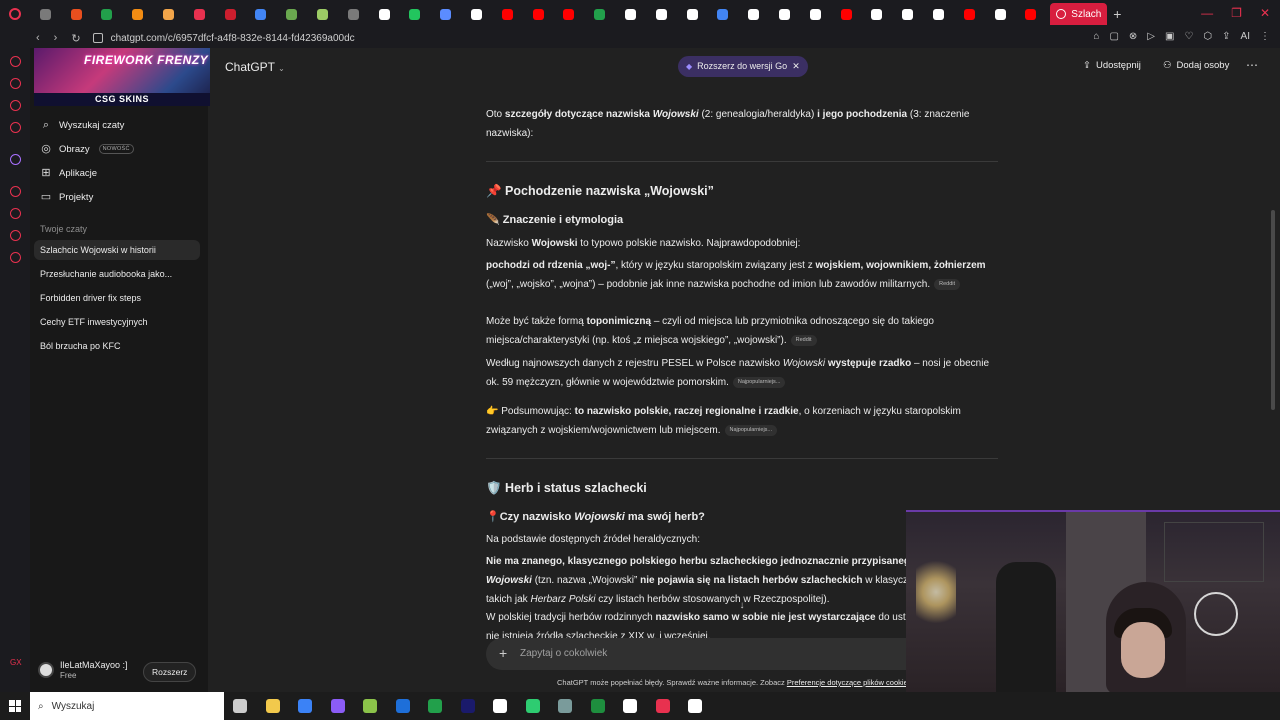 This screenshot has width=1280, height=720. What do you see at coordinates (15, 213) in the screenshot?
I see `history-icon` at bounding box center [15, 213].